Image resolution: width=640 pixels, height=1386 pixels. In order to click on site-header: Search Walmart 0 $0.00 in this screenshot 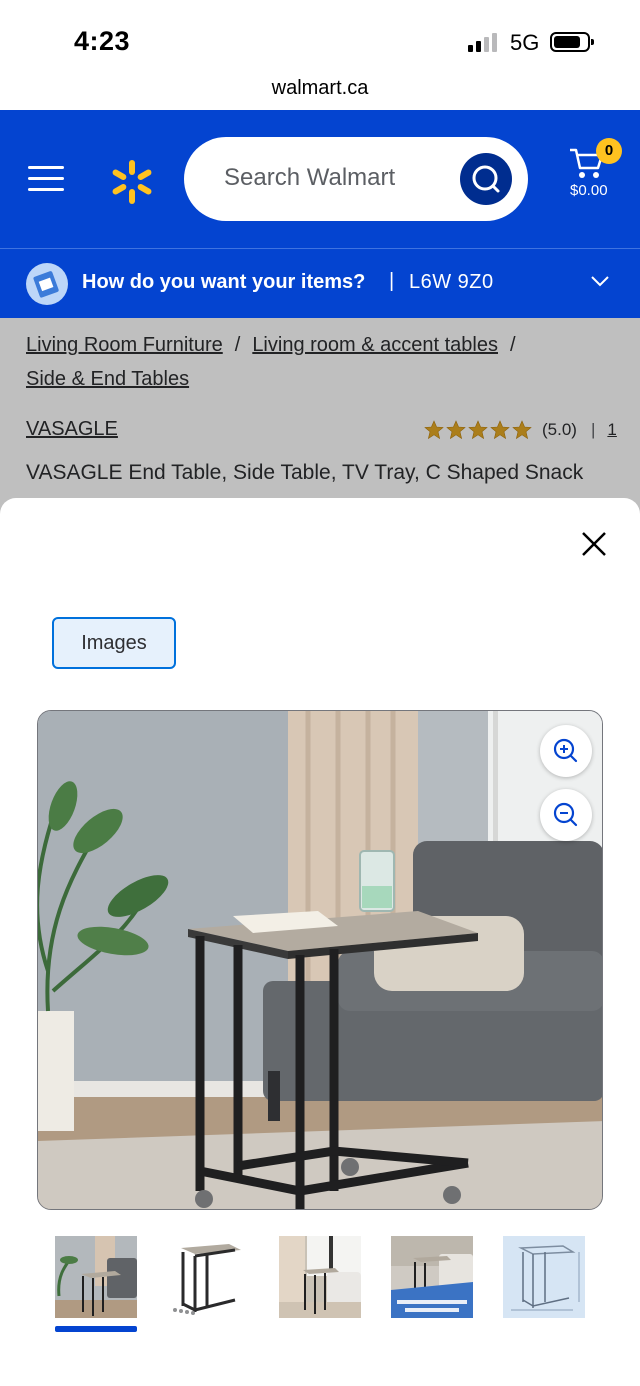, I will do `click(320, 179)`.